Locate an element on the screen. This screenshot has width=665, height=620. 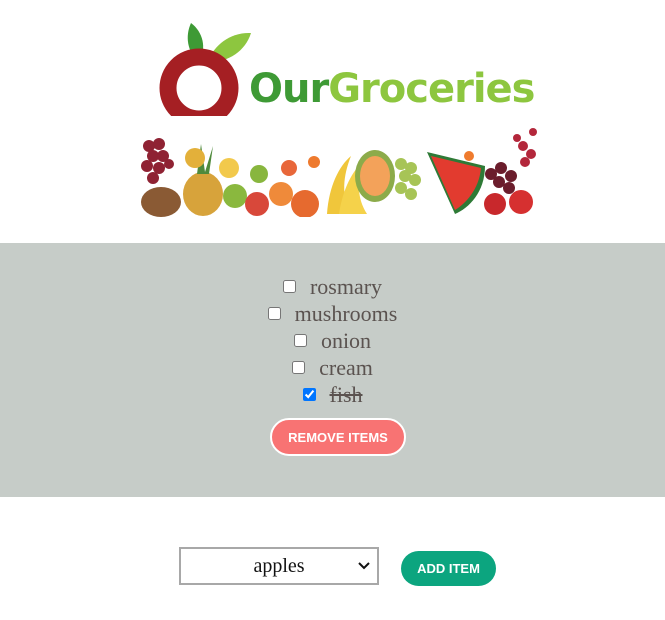
item-select-dropdown: apples is located at coordinates (279, 566).